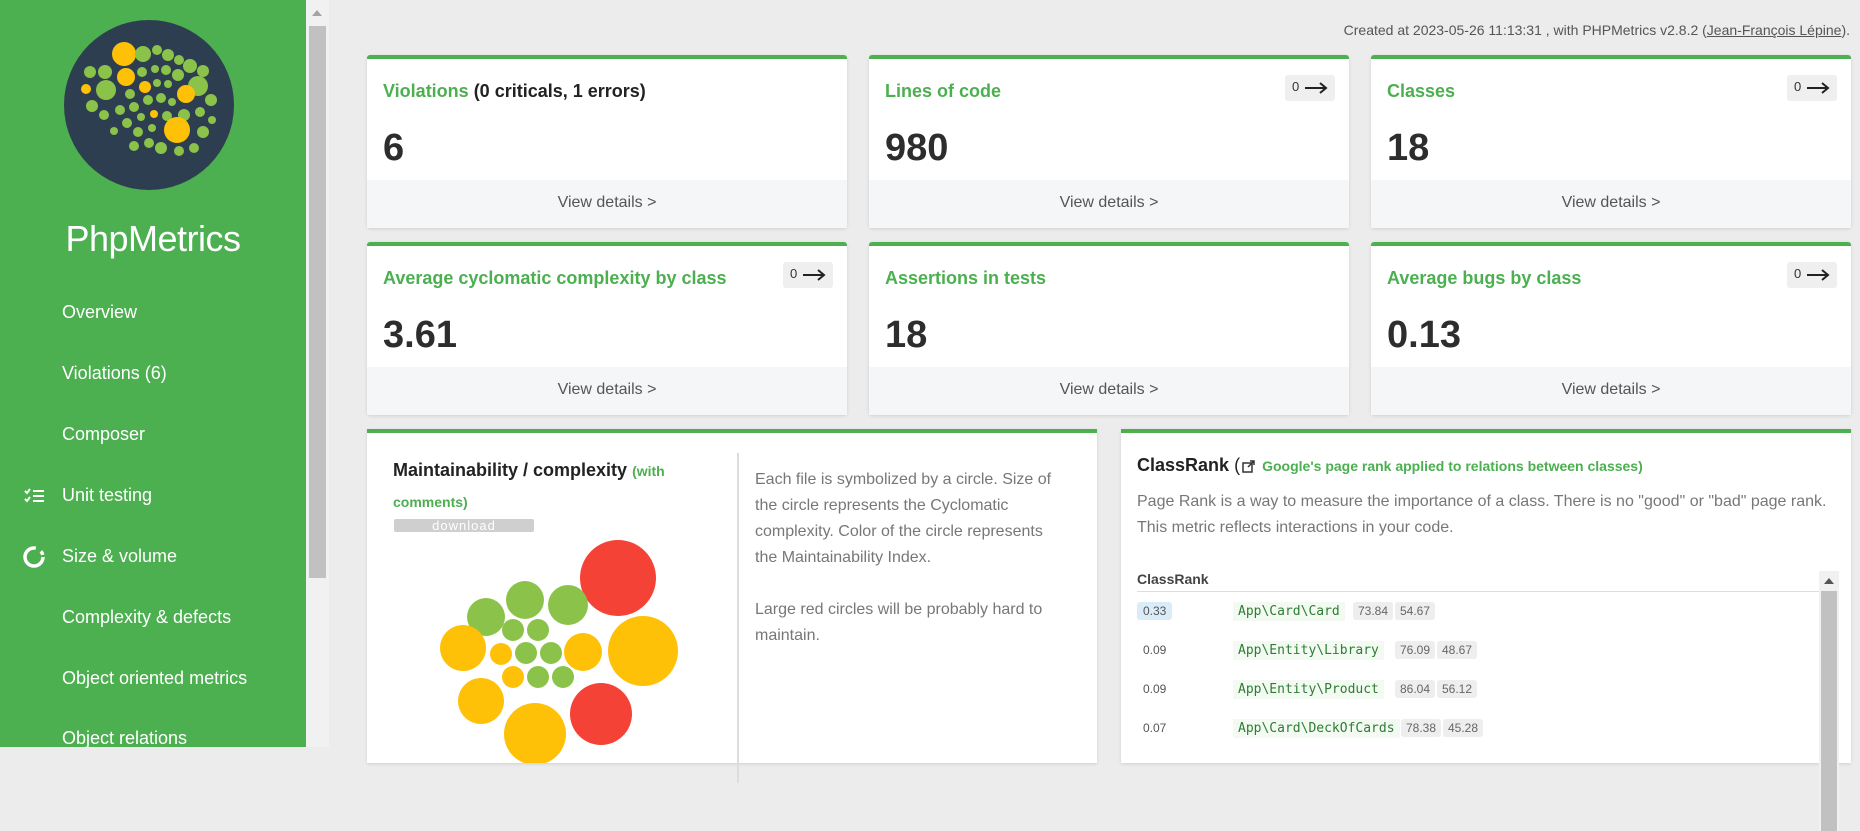  Describe the element at coordinates (1155, 650) in the screenshot. I see `rank-value: 0.09` at that location.